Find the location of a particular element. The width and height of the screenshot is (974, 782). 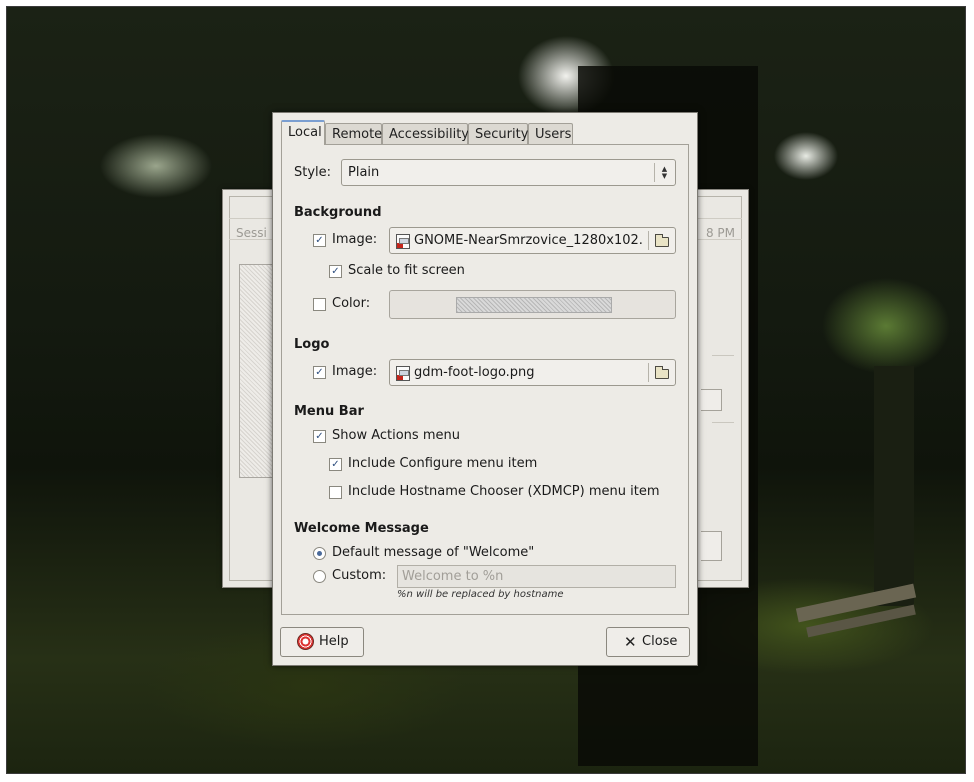

menu-bar-heading: Menu Bar is located at coordinates (329, 411).